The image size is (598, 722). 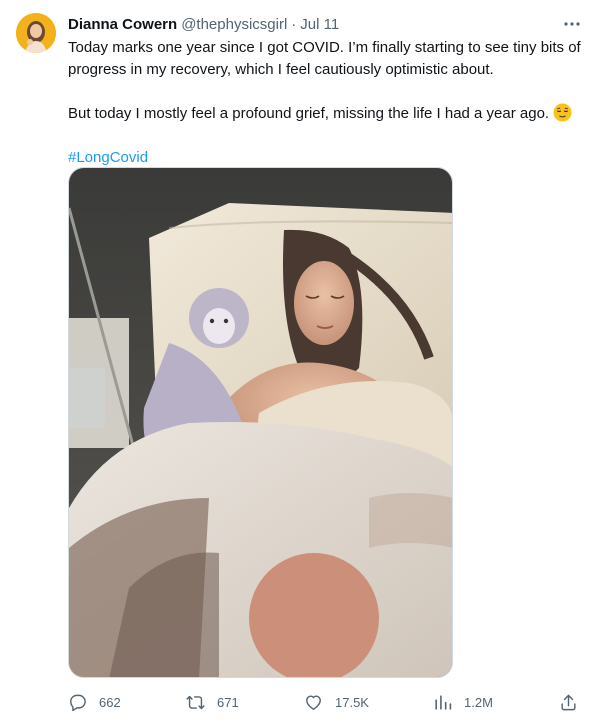 What do you see at coordinates (352, 702) in the screenshot?
I see `like-count: 17.5K` at bounding box center [352, 702].